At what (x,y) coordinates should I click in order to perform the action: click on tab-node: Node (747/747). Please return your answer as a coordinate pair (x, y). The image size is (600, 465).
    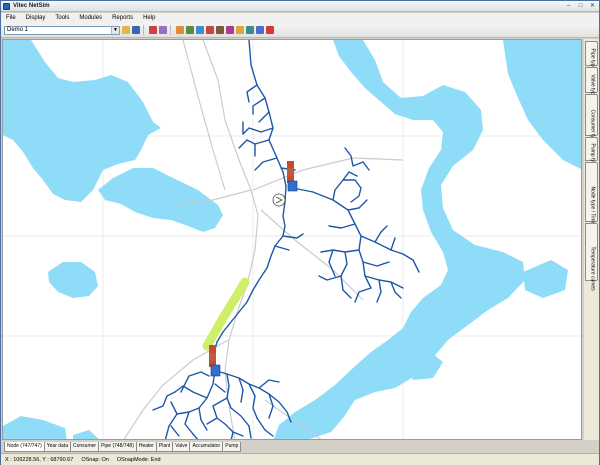
    Looking at the image, I should click on (24, 447).